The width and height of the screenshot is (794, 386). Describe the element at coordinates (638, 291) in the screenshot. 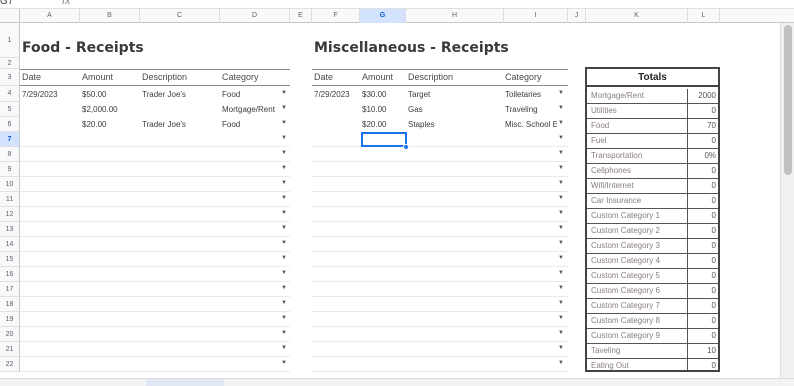

I see `totals-label: Custom Category 6` at that location.